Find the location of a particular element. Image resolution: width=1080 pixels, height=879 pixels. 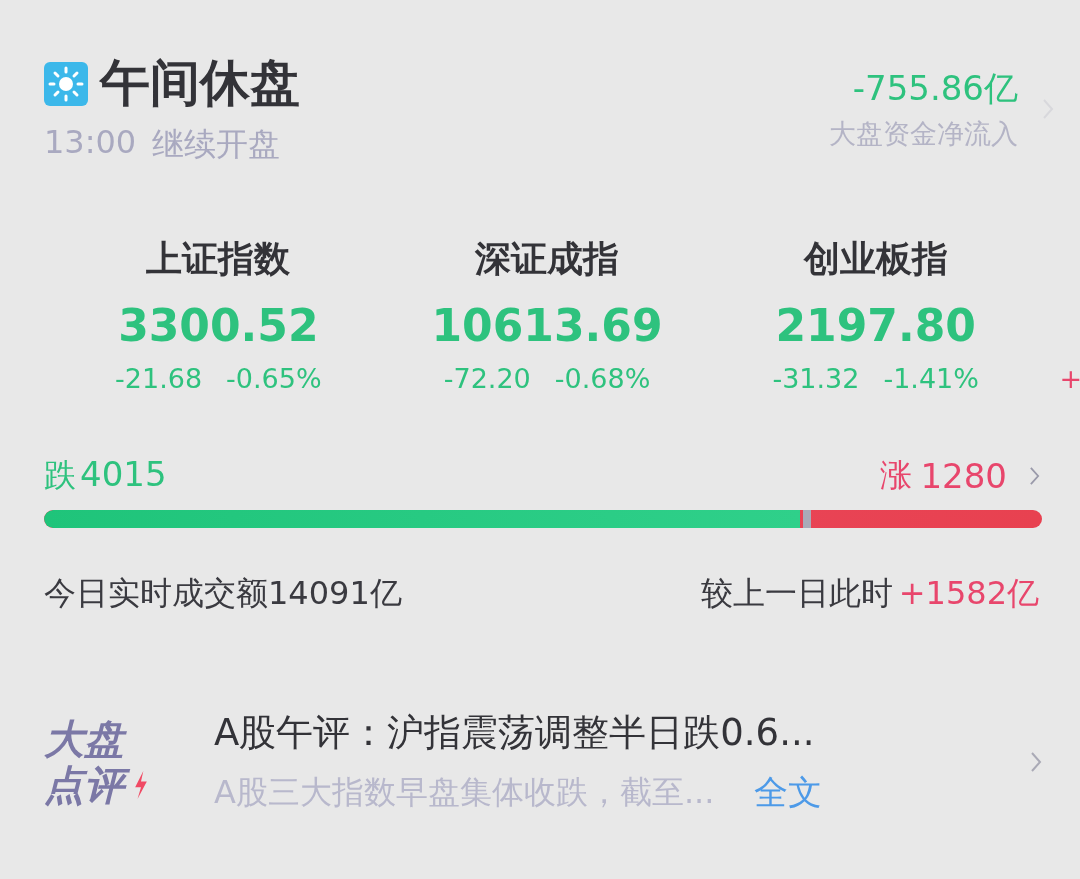

index-change: -21.68 is located at coordinates (159, 378).